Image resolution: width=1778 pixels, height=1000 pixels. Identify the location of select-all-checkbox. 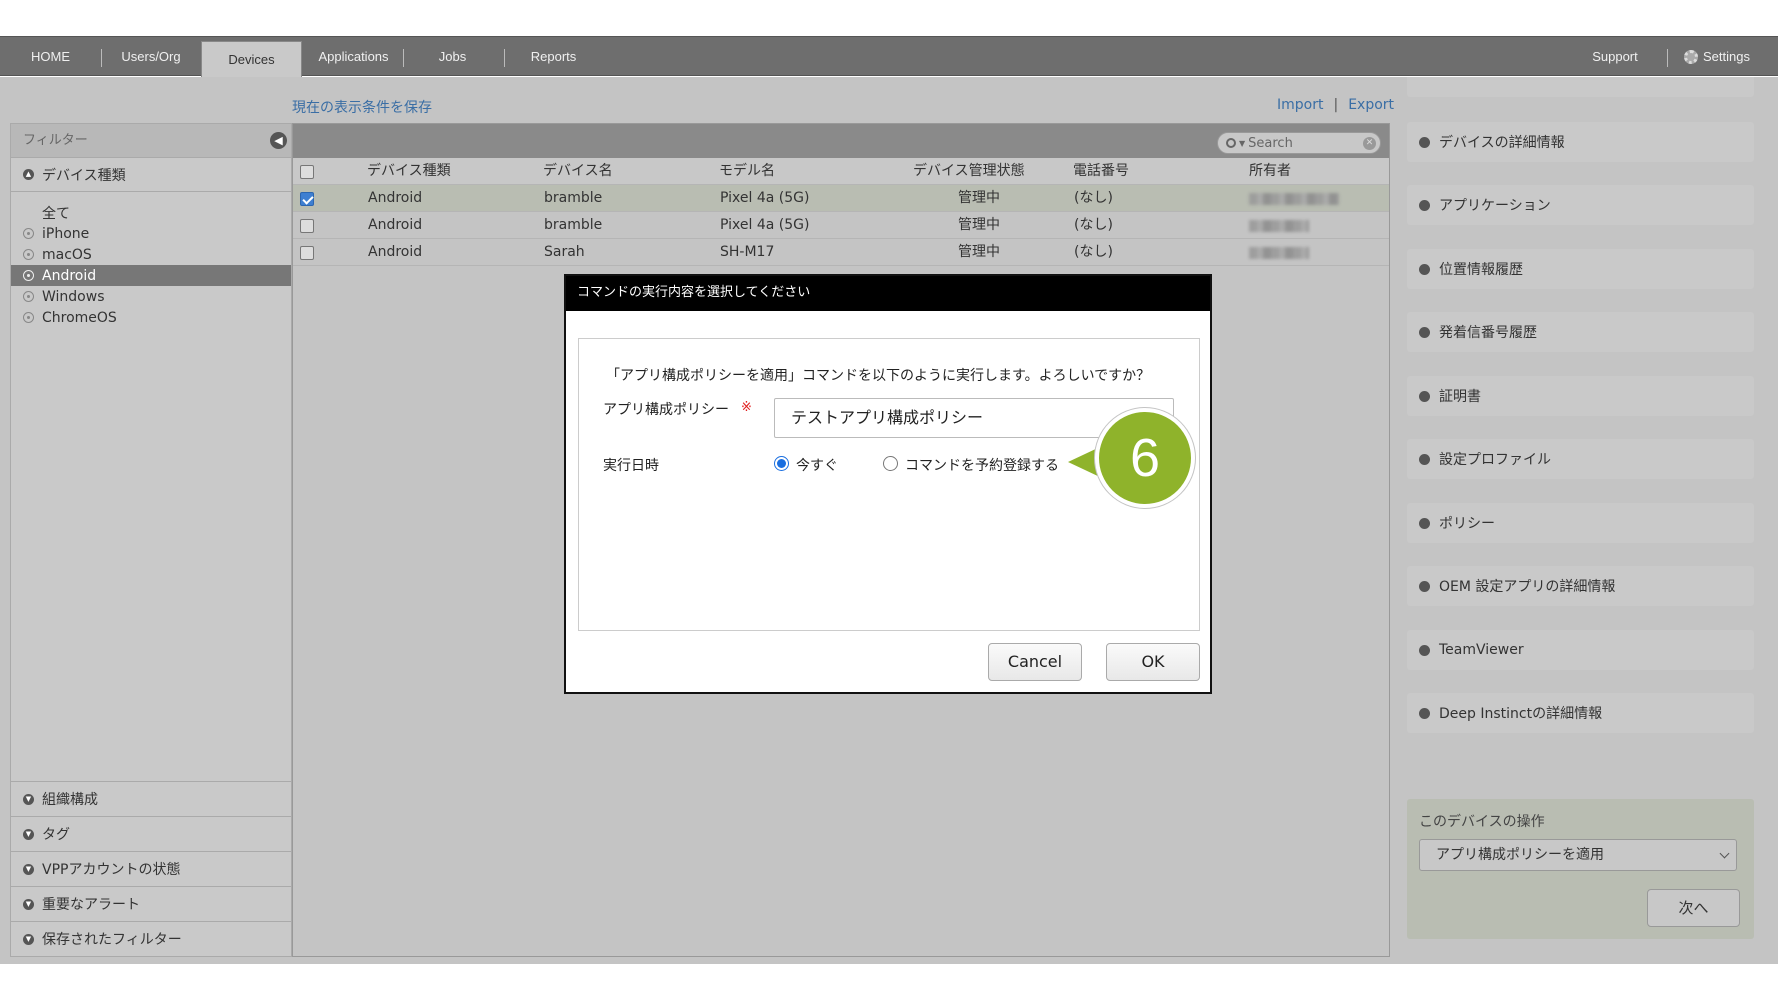
(307, 172).